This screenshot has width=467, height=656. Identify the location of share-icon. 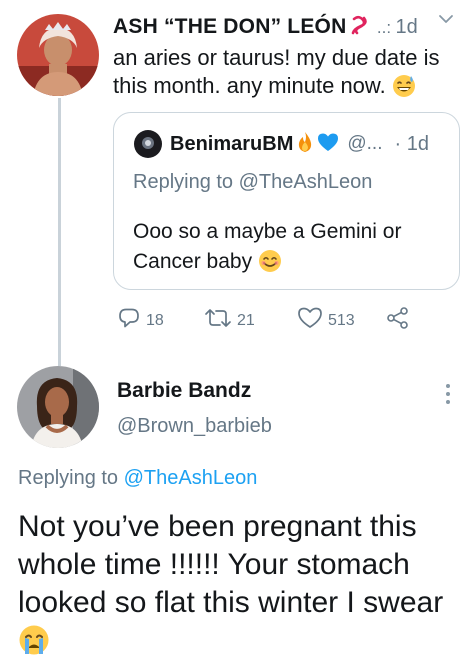
(398, 320).